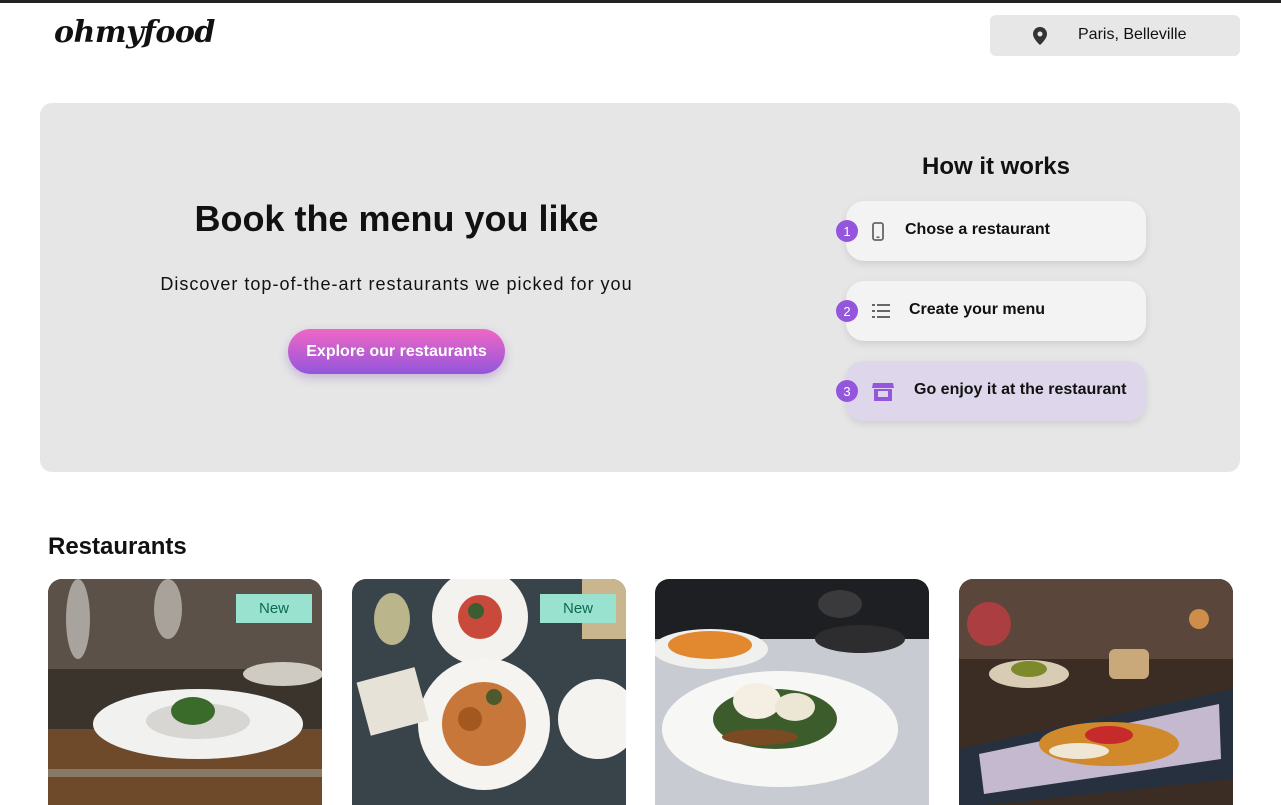 Image resolution: width=1281 pixels, height=805 pixels. I want to click on step-number: 1, so click(847, 231).